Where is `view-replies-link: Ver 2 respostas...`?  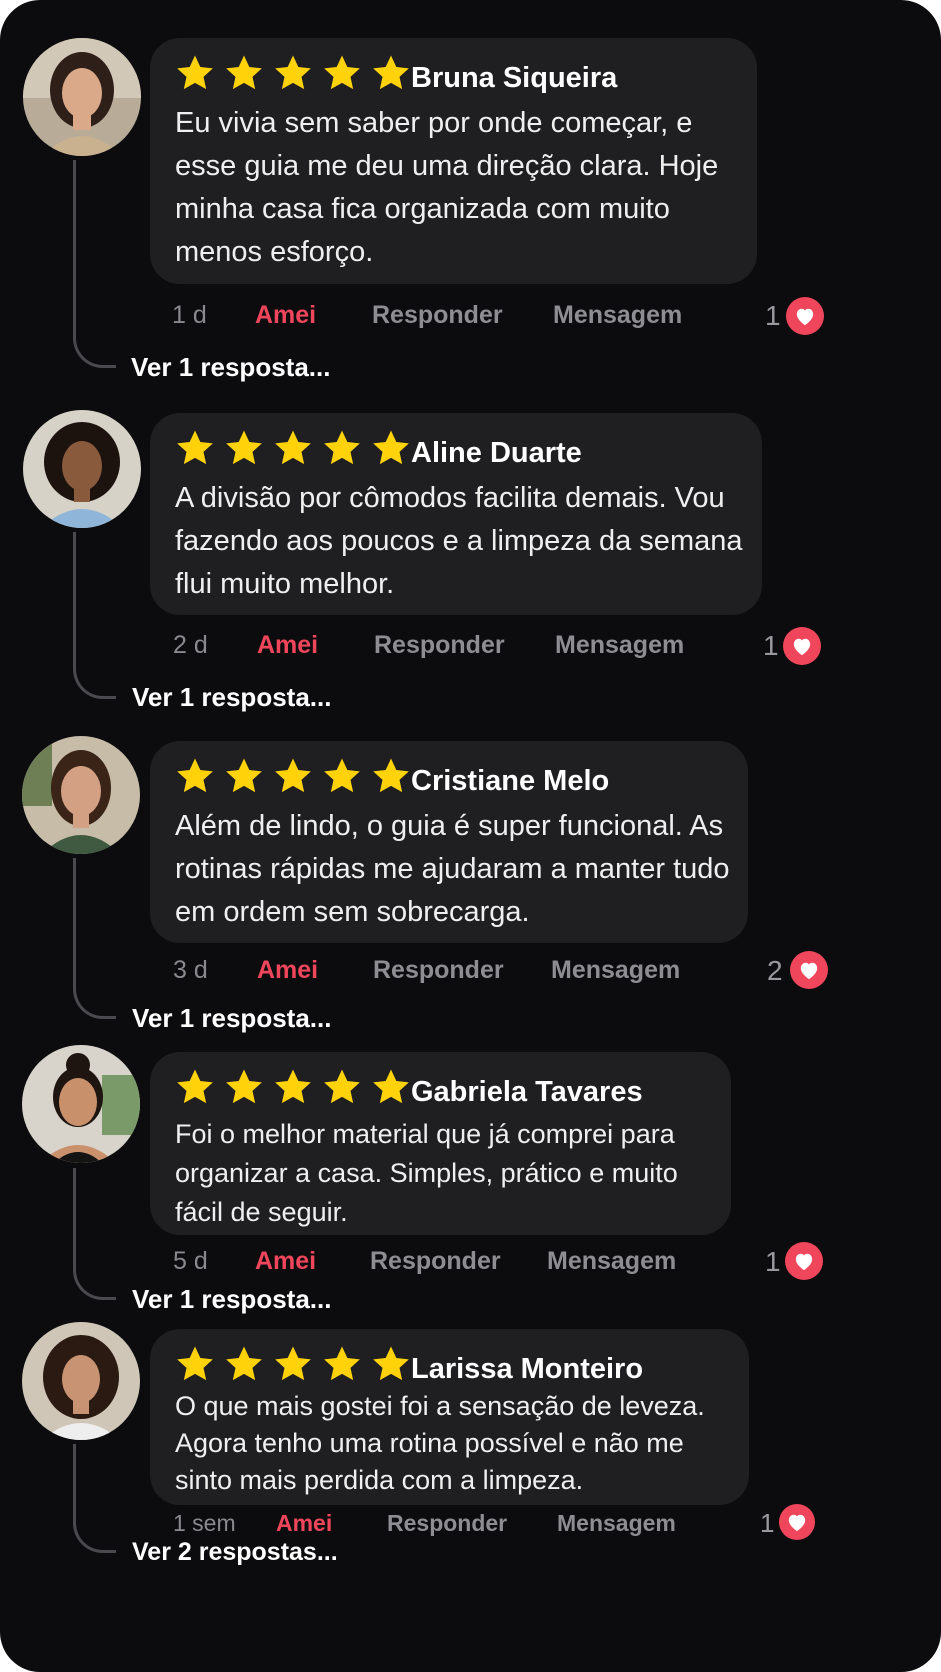 view-replies-link: Ver 2 respostas... is located at coordinates (235, 1552).